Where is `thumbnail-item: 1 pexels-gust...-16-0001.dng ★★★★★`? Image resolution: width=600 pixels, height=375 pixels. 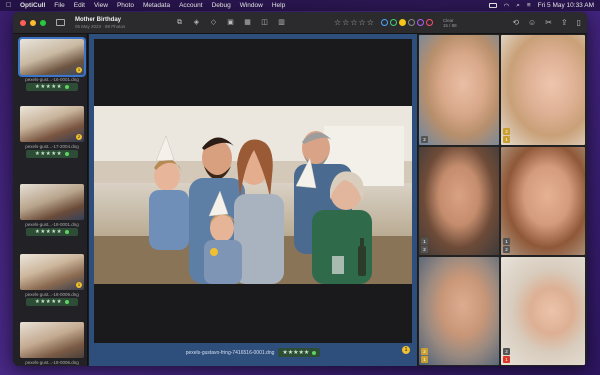
thumbnail-item: 1 pexels-gust...-16-0001.dng ★★★★★ is located at coordinates (52, 64).